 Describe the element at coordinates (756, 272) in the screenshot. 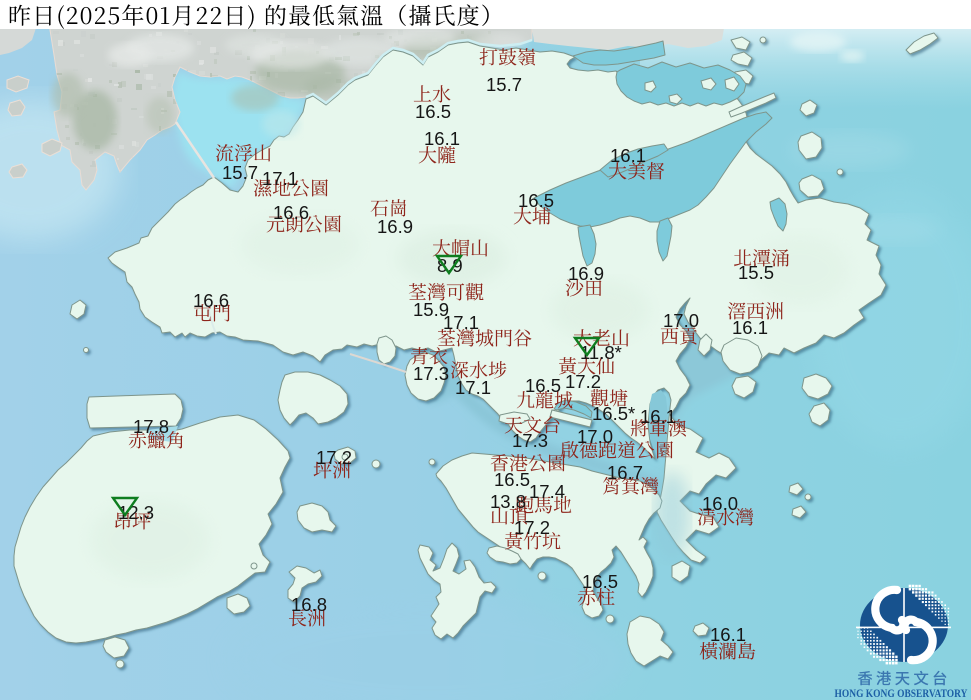

I see `svg-text: 15.5` at that location.